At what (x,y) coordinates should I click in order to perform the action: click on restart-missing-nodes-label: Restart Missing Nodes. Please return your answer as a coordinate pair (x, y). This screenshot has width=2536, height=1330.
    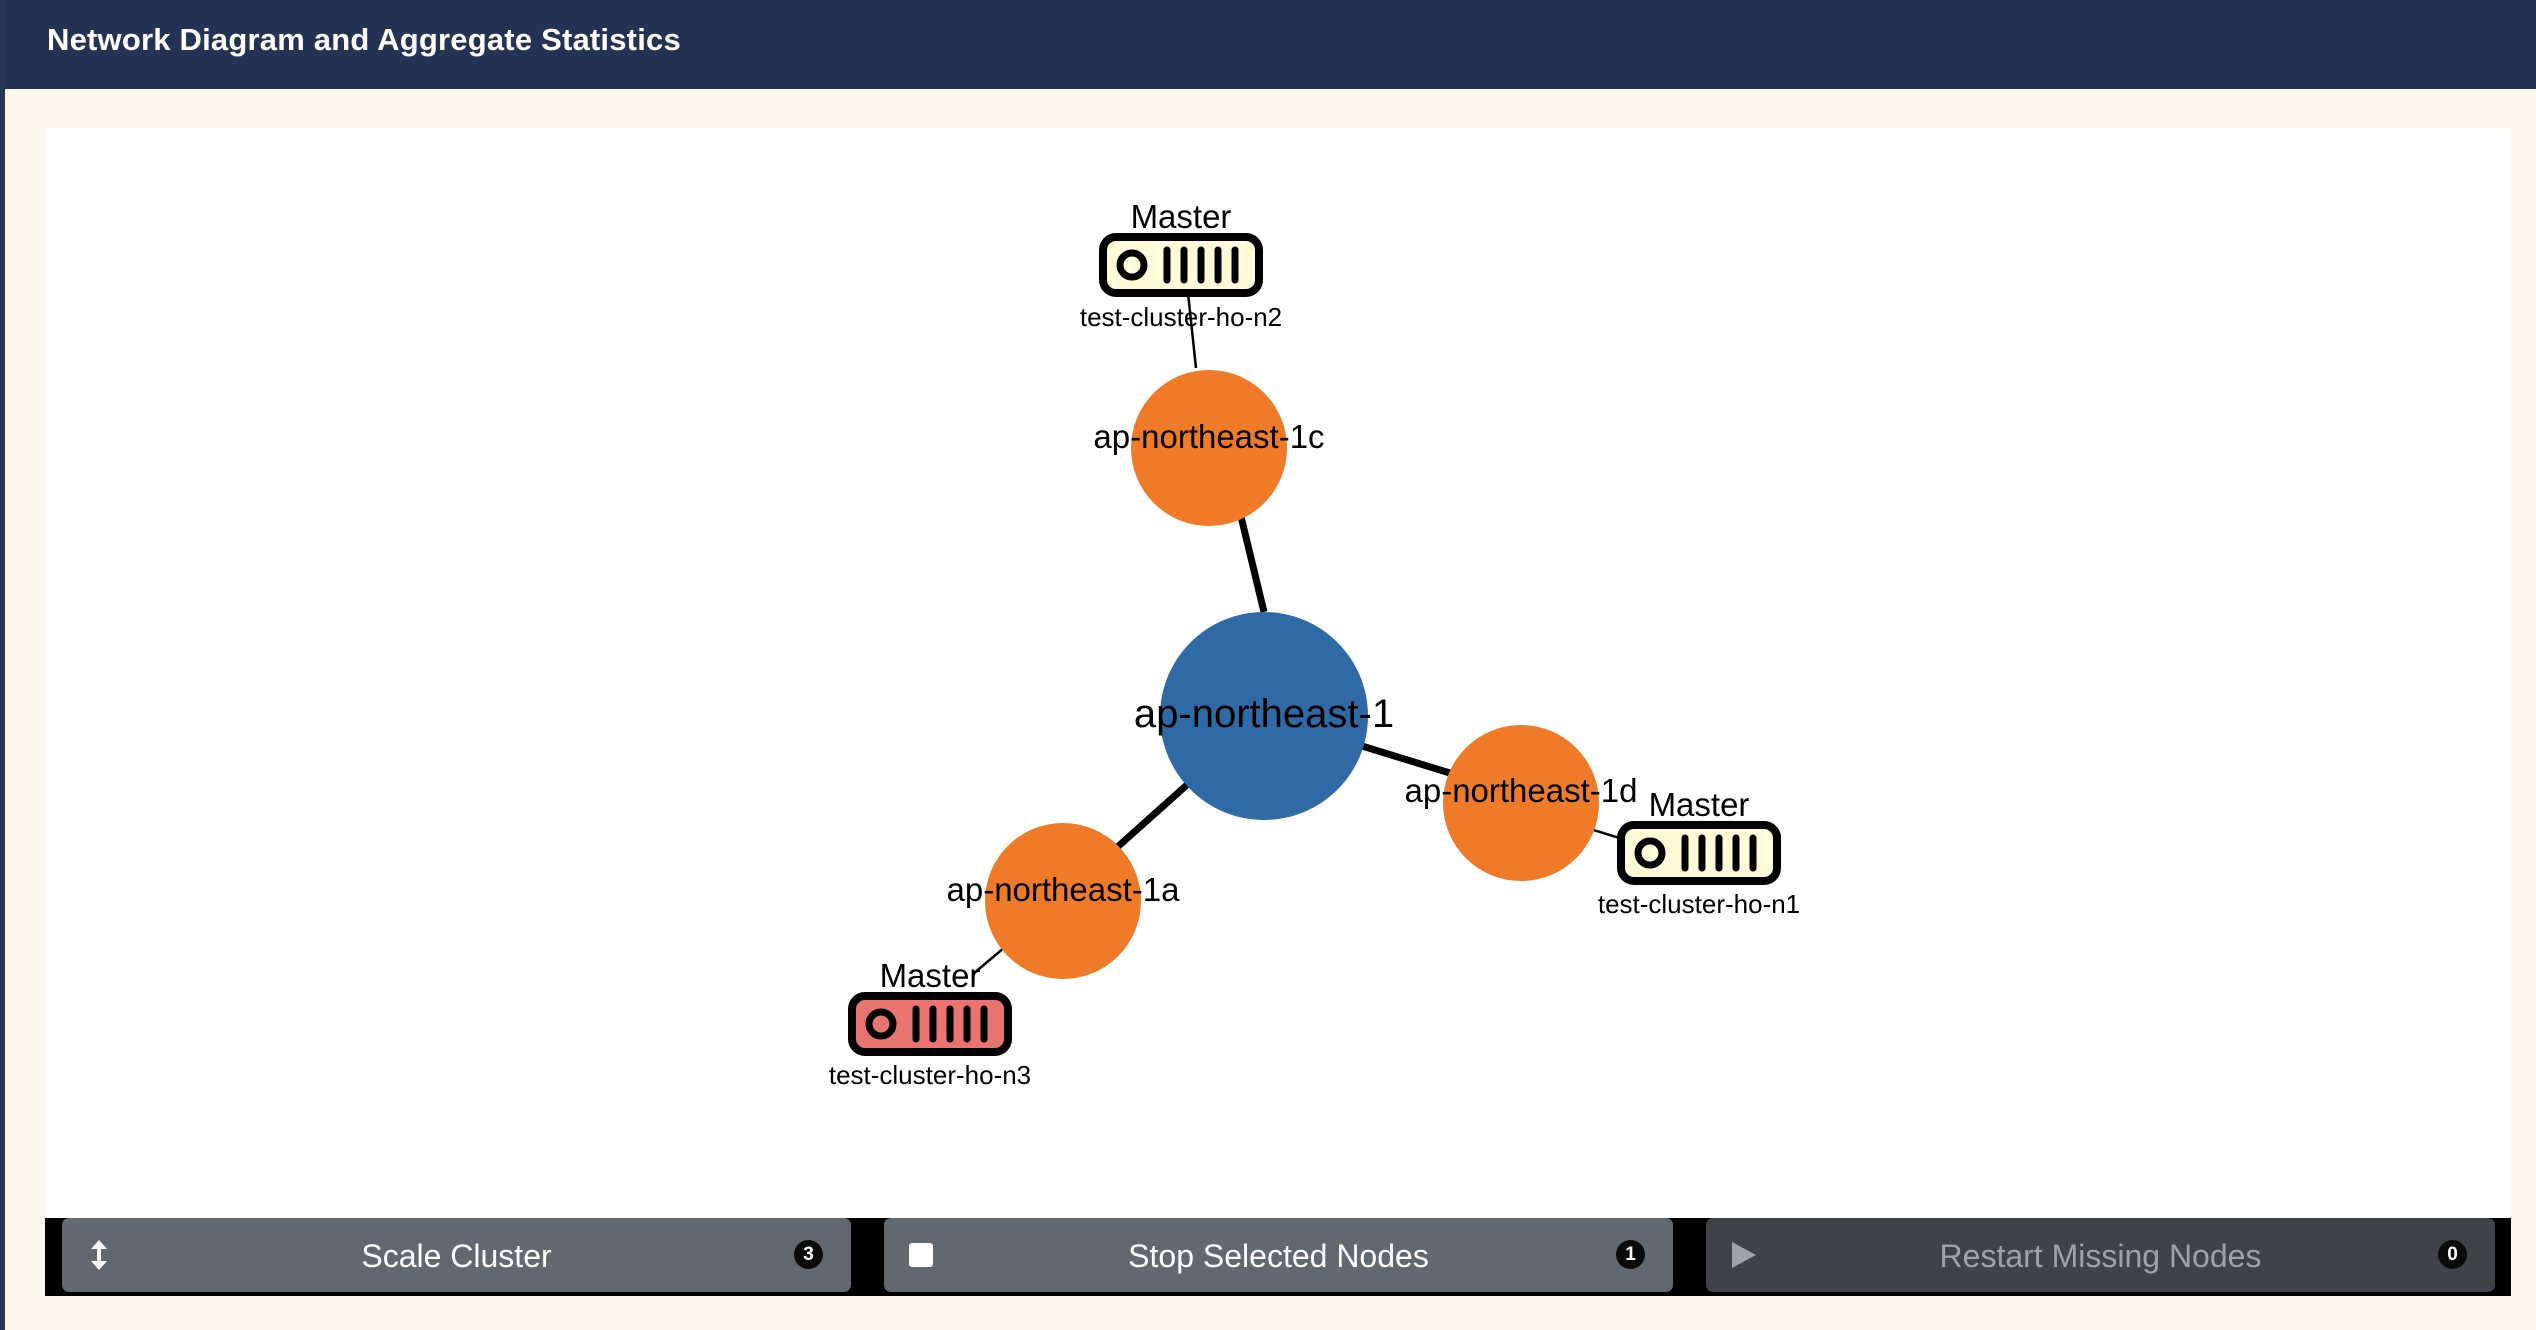
    Looking at the image, I should click on (2100, 1256).